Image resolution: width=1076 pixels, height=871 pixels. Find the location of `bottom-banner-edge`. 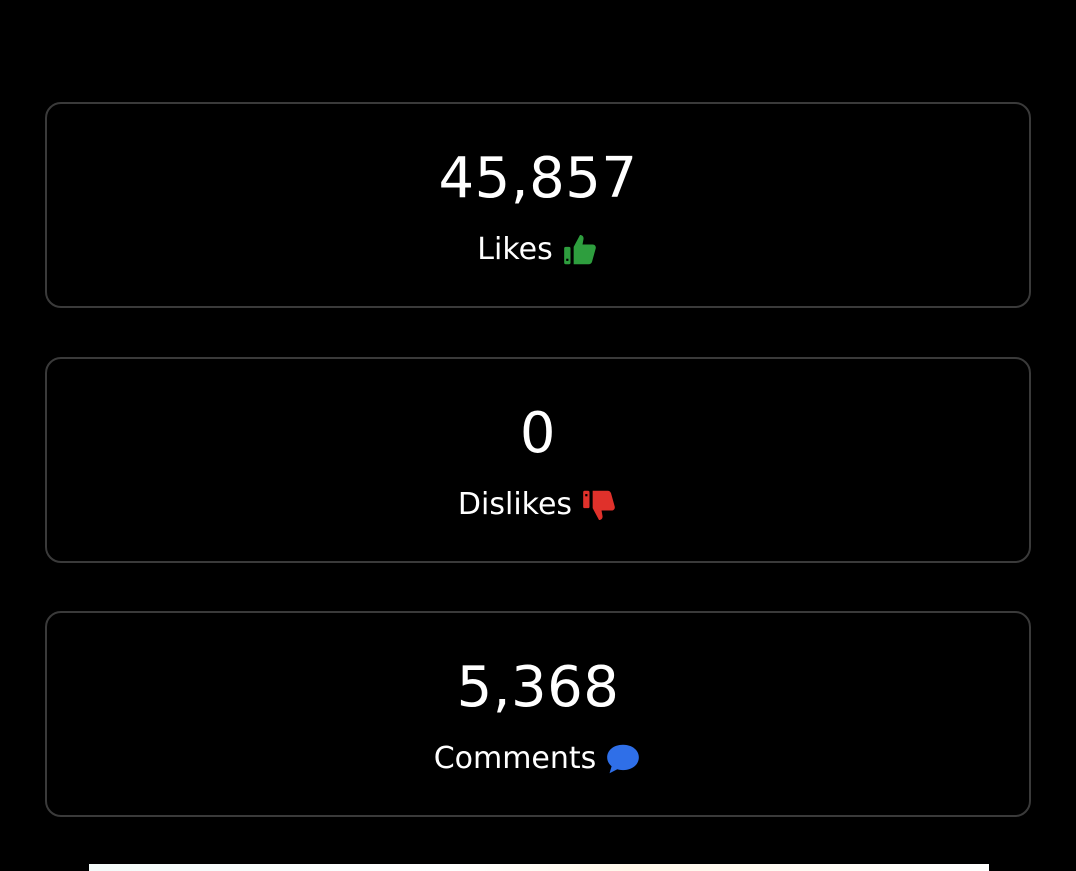

bottom-banner-edge is located at coordinates (539, 867).